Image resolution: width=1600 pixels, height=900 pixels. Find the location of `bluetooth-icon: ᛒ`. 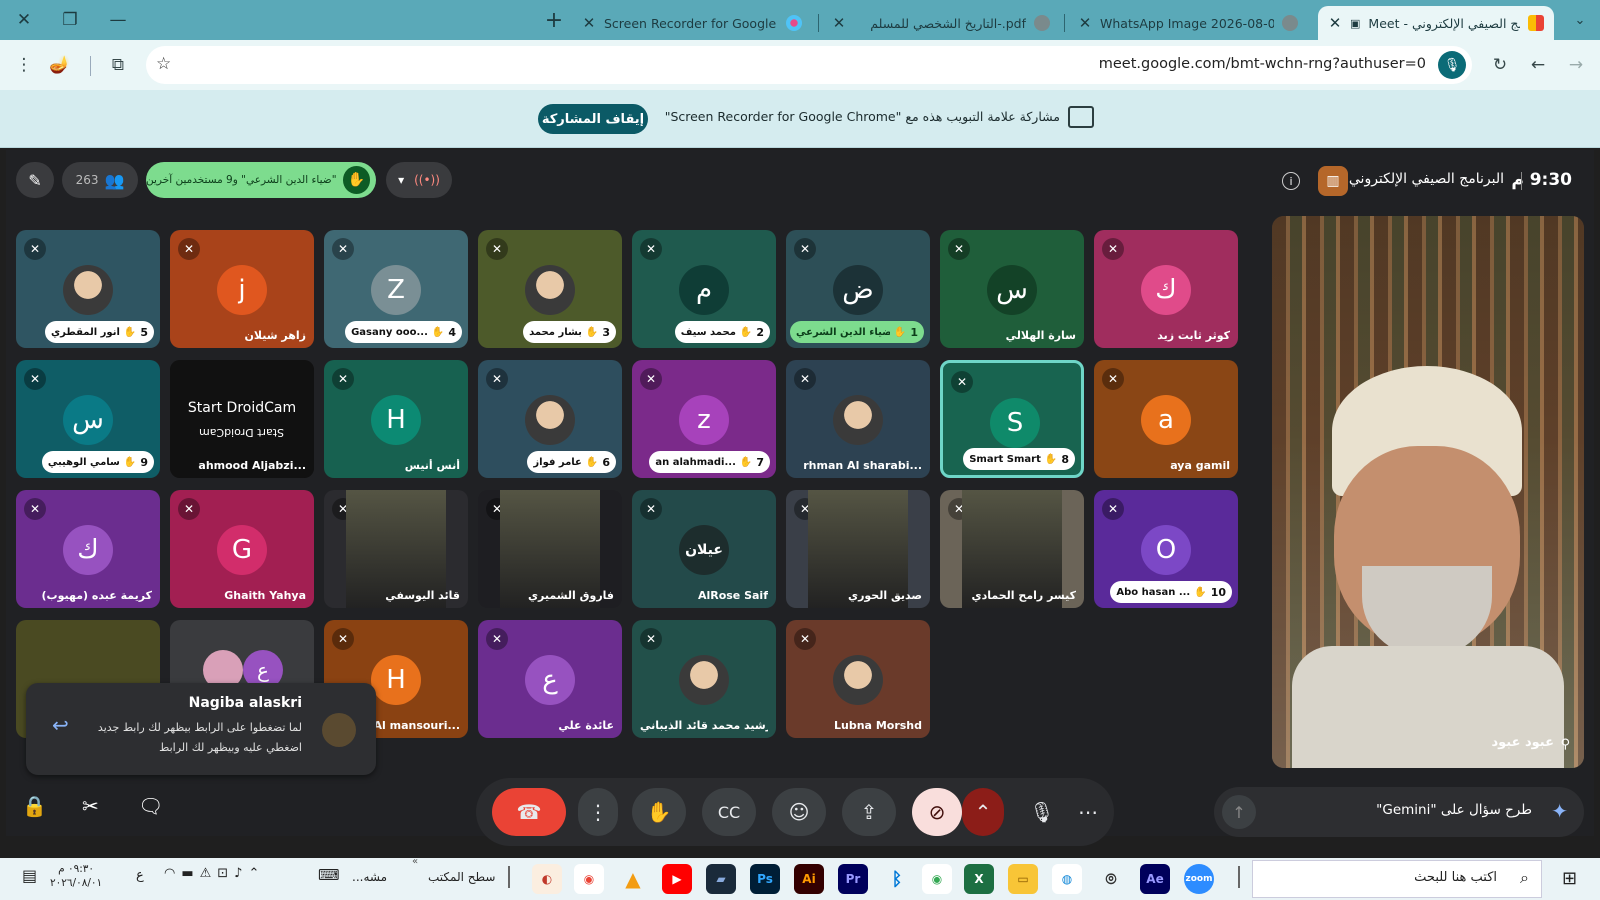

bluetooth-icon: ᛒ is located at coordinates (897, 879).